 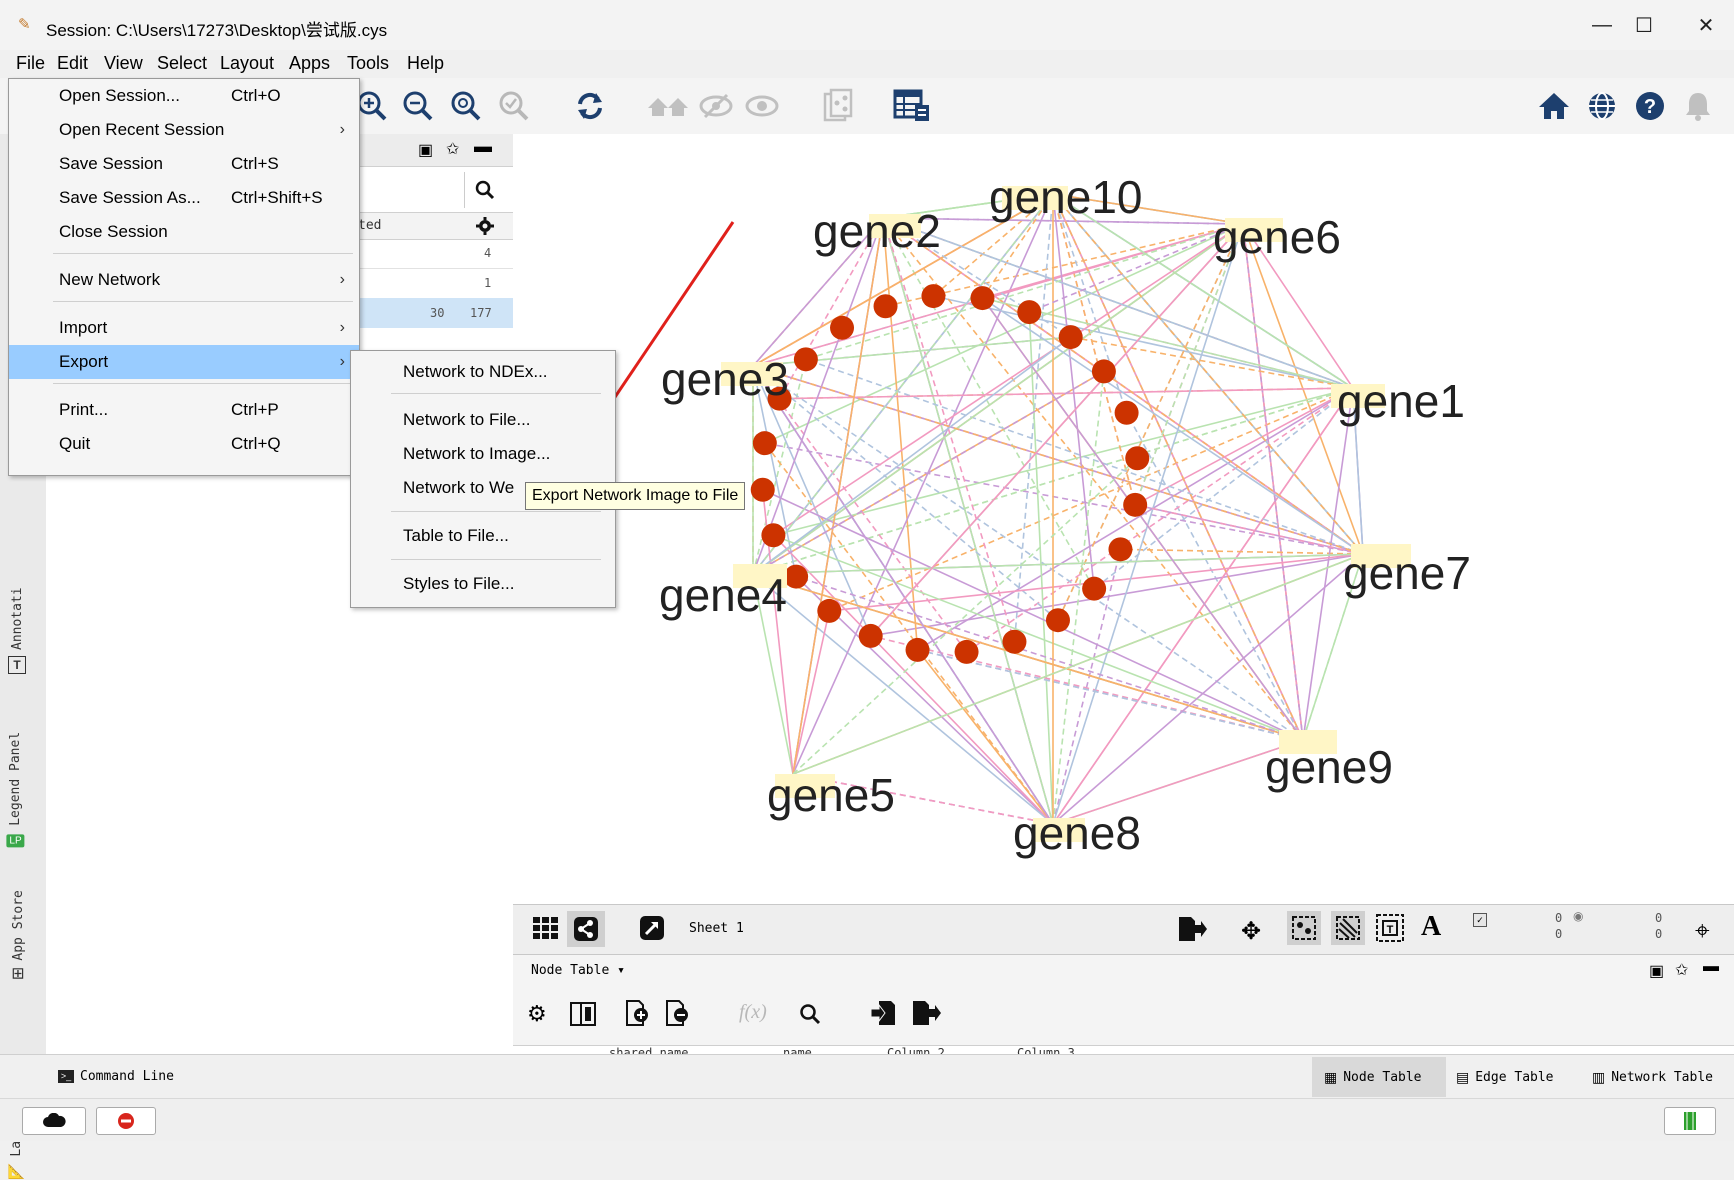 What do you see at coordinates (1348, 928) in the screenshot?
I see `select-edges-button` at bounding box center [1348, 928].